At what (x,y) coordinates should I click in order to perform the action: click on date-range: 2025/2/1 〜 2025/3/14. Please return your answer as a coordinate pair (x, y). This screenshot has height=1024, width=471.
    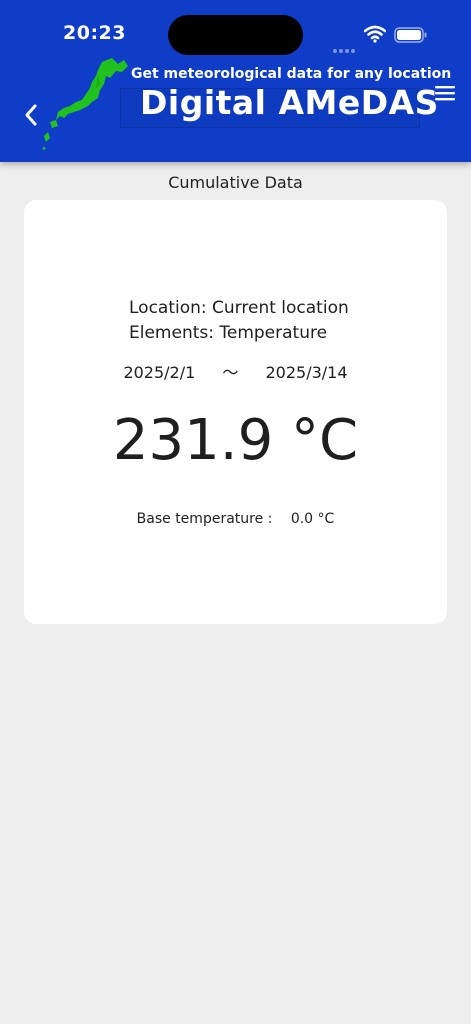
    Looking at the image, I should click on (235, 371).